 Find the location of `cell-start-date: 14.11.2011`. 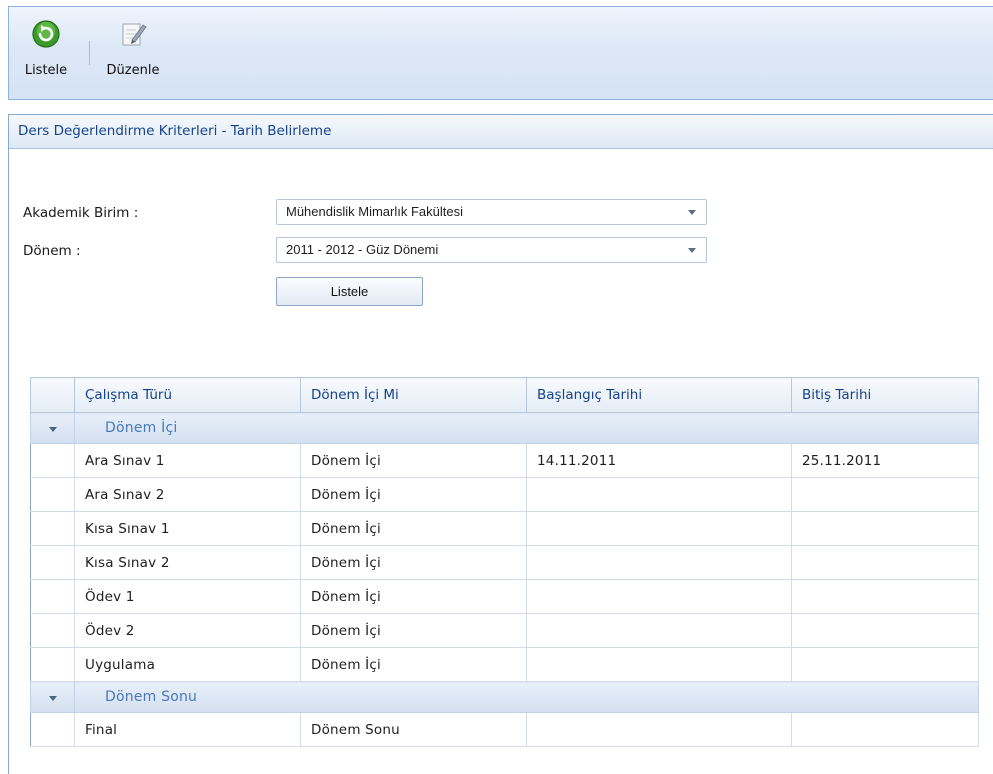

cell-start-date: 14.11.2011 is located at coordinates (659, 460).